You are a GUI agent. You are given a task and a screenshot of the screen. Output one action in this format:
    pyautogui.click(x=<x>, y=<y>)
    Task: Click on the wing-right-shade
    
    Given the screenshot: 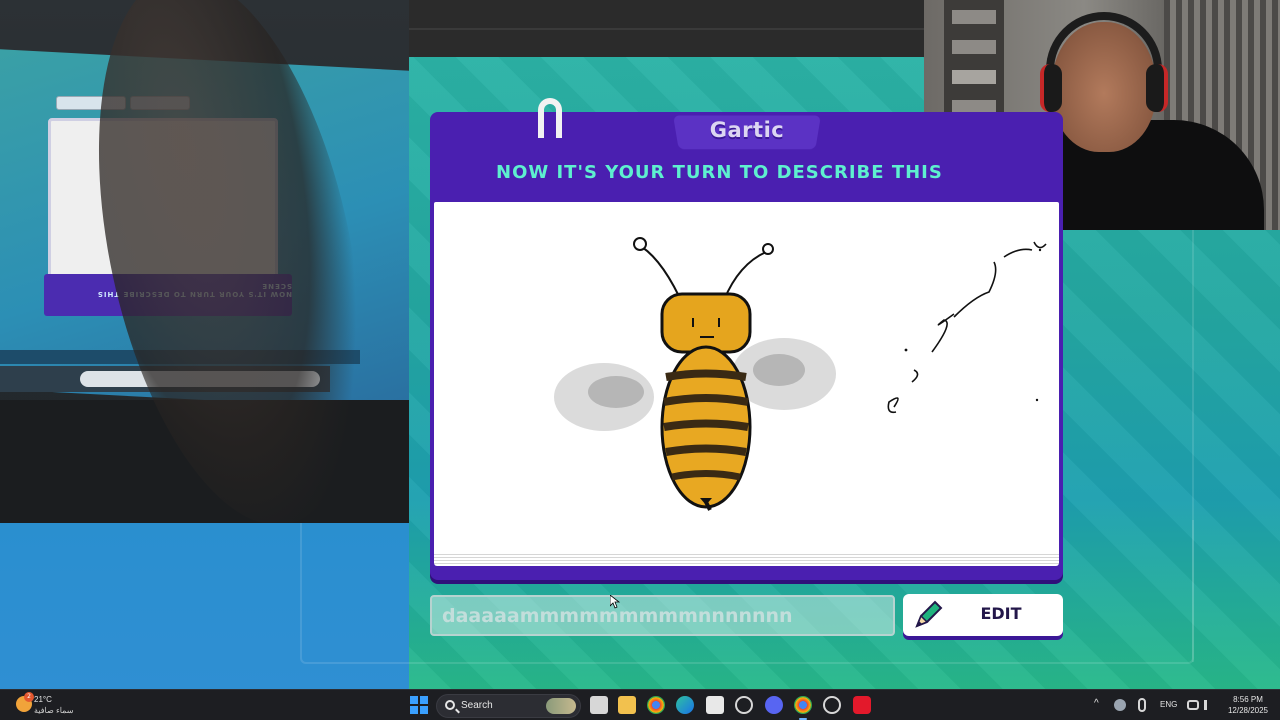 What is the action you would take?
    pyautogui.click(x=779, y=370)
    